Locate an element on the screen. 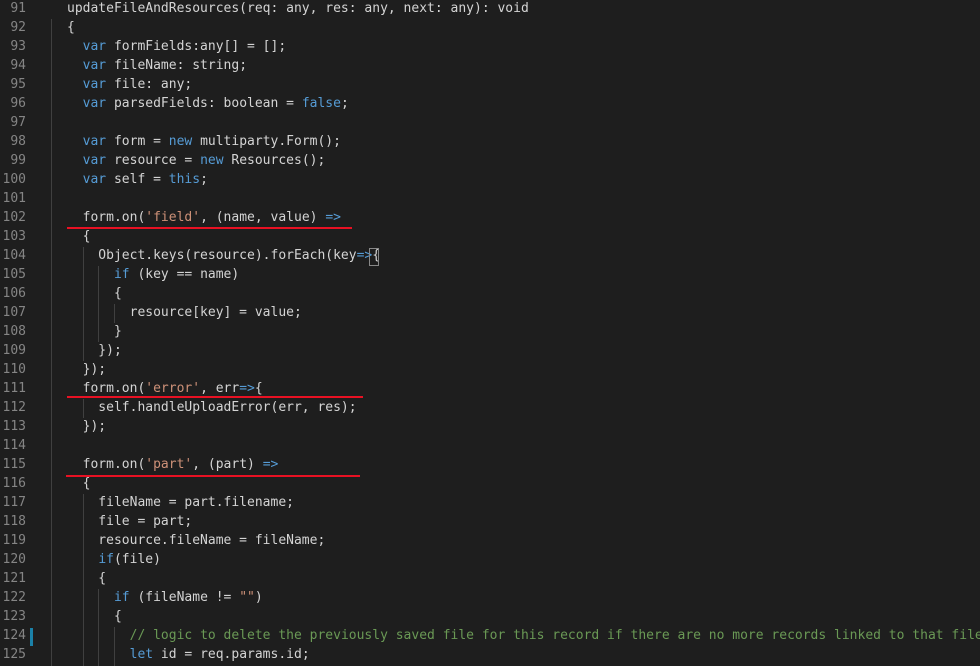 The image size is (980, 666). code-line: 105 if (key == name) is located at coordinates (490, 274).